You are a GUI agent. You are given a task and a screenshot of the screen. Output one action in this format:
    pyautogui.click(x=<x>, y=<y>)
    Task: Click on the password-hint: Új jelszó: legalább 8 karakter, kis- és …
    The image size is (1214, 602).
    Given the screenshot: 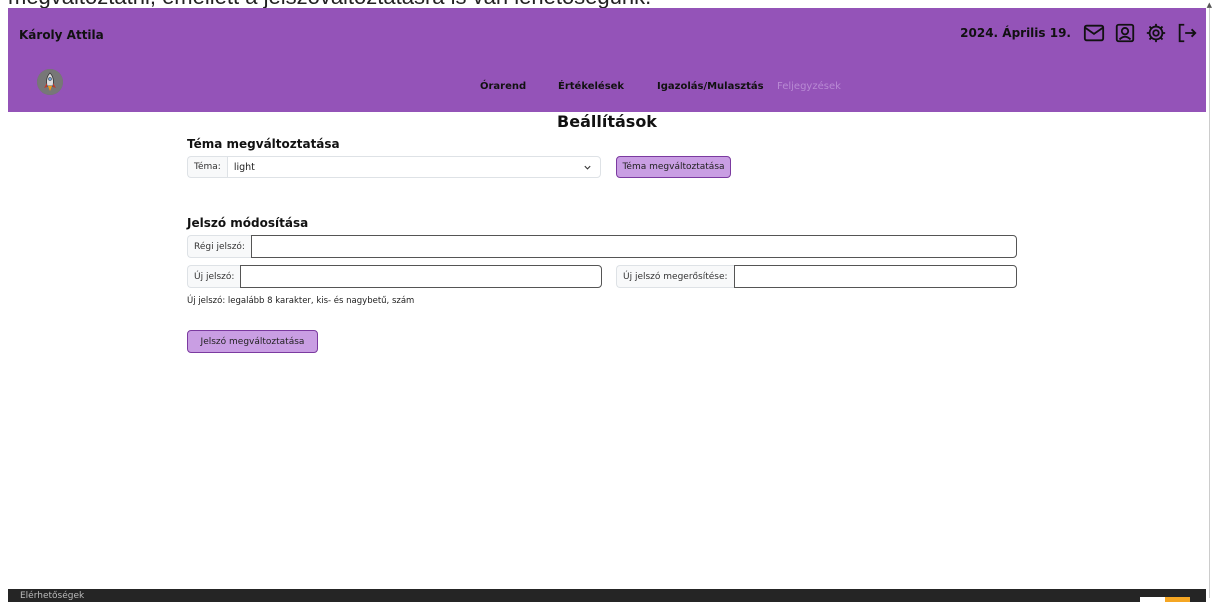 What is the action you would take?
    pyautogui.click(x=301, y=301)
    